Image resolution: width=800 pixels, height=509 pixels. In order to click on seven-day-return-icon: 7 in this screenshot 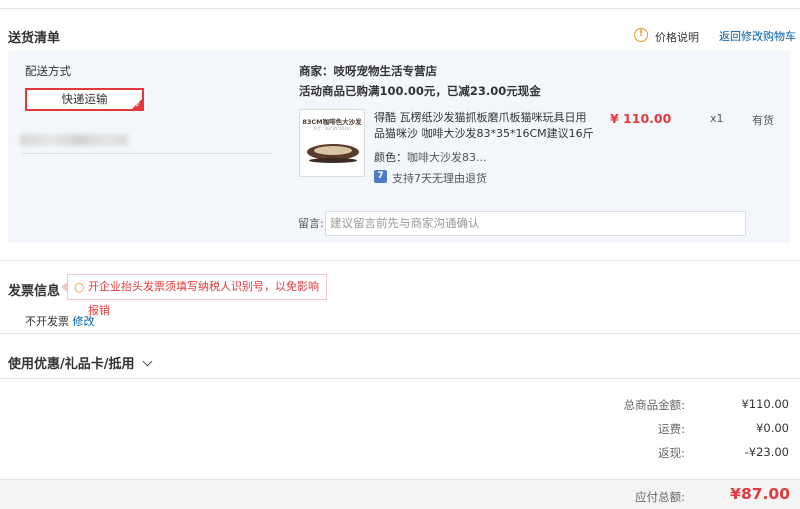, I will do `click(380, 176)`.